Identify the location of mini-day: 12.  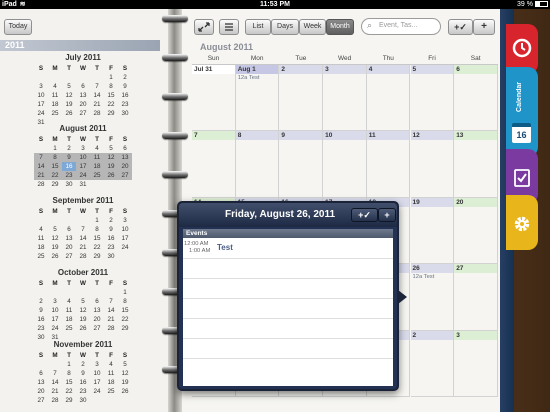
(125, 373).